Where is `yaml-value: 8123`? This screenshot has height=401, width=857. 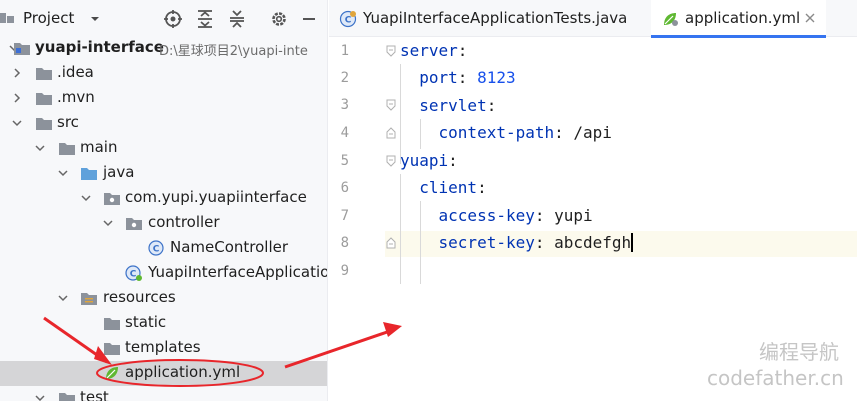 yaml-value: 8123 is located at coordinates (496, 77).